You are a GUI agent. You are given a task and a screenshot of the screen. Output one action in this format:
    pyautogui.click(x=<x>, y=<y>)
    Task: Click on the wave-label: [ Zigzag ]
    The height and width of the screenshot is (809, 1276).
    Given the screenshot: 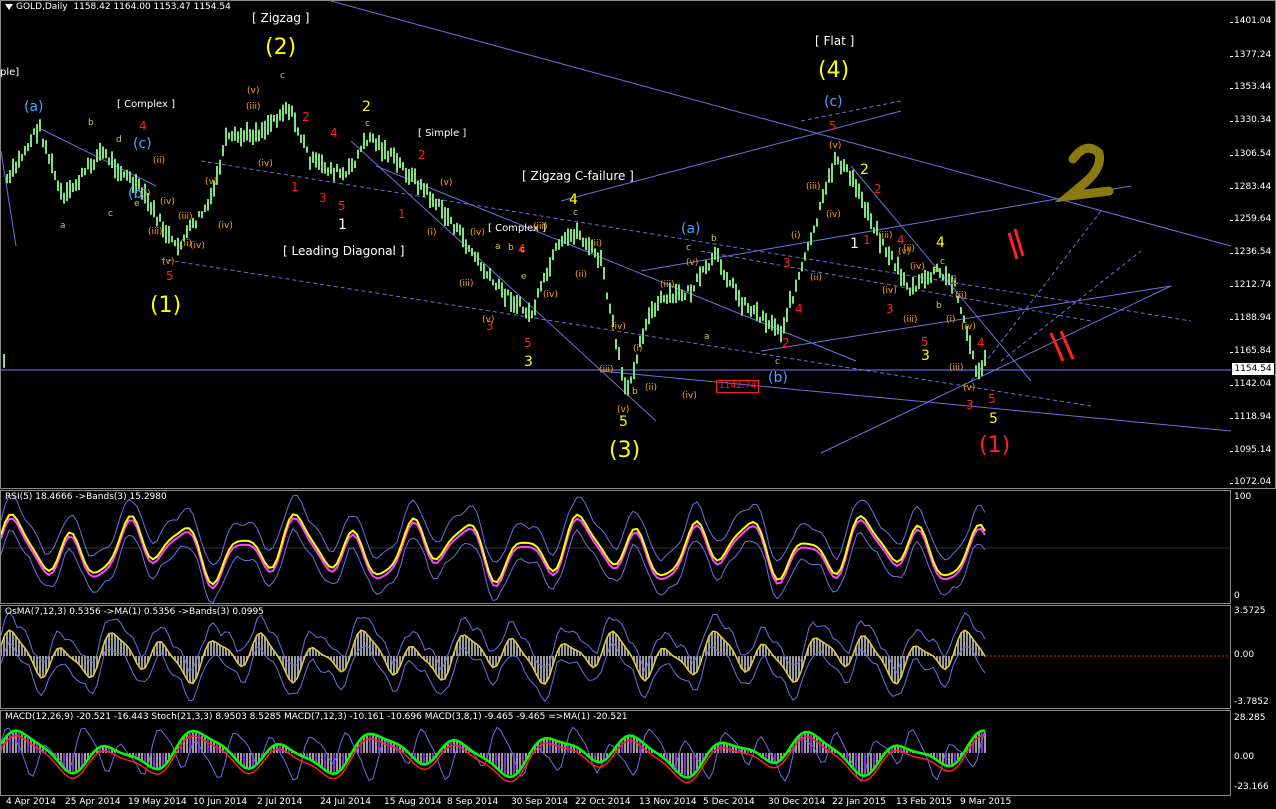 What is the action you would take?
    pyautogui.click(x=281, y=18)
    